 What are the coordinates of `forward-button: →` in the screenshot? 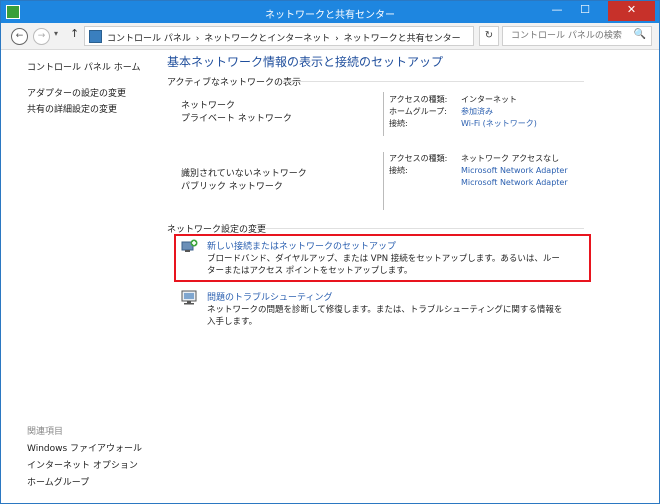 It's located at (41, 36).